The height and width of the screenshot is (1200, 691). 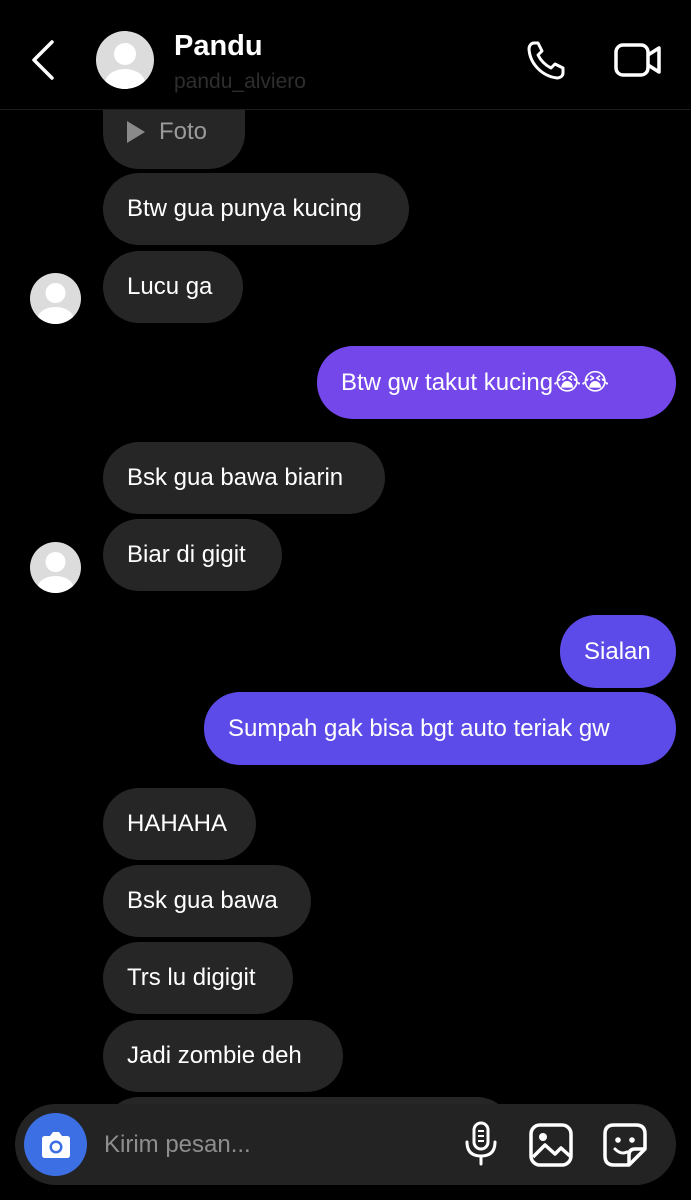 I want to click on sticker-icon, so click(x=625, y=1145).